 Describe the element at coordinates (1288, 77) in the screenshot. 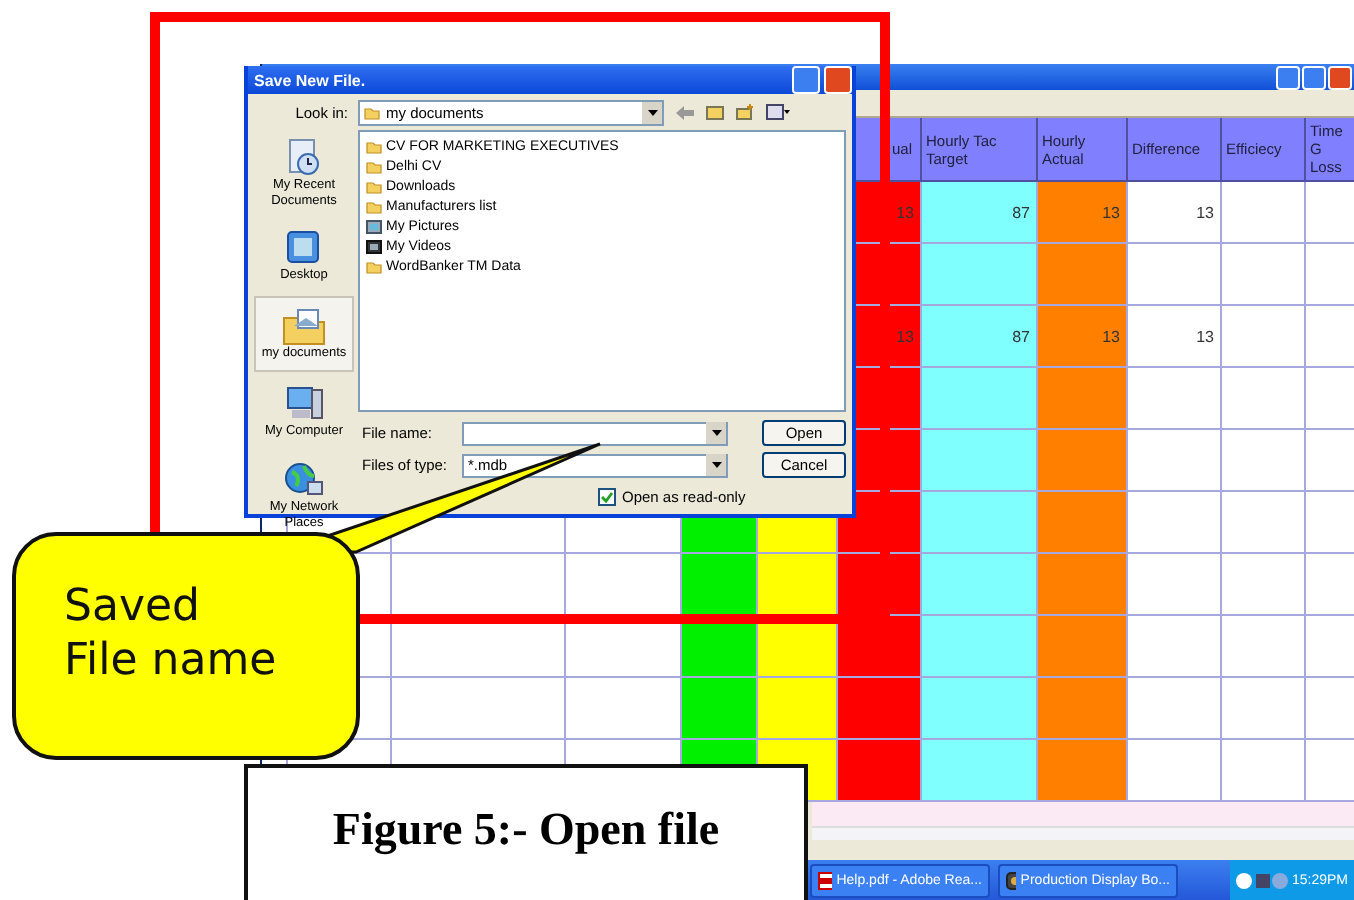

I see `minimize-button` at that location.